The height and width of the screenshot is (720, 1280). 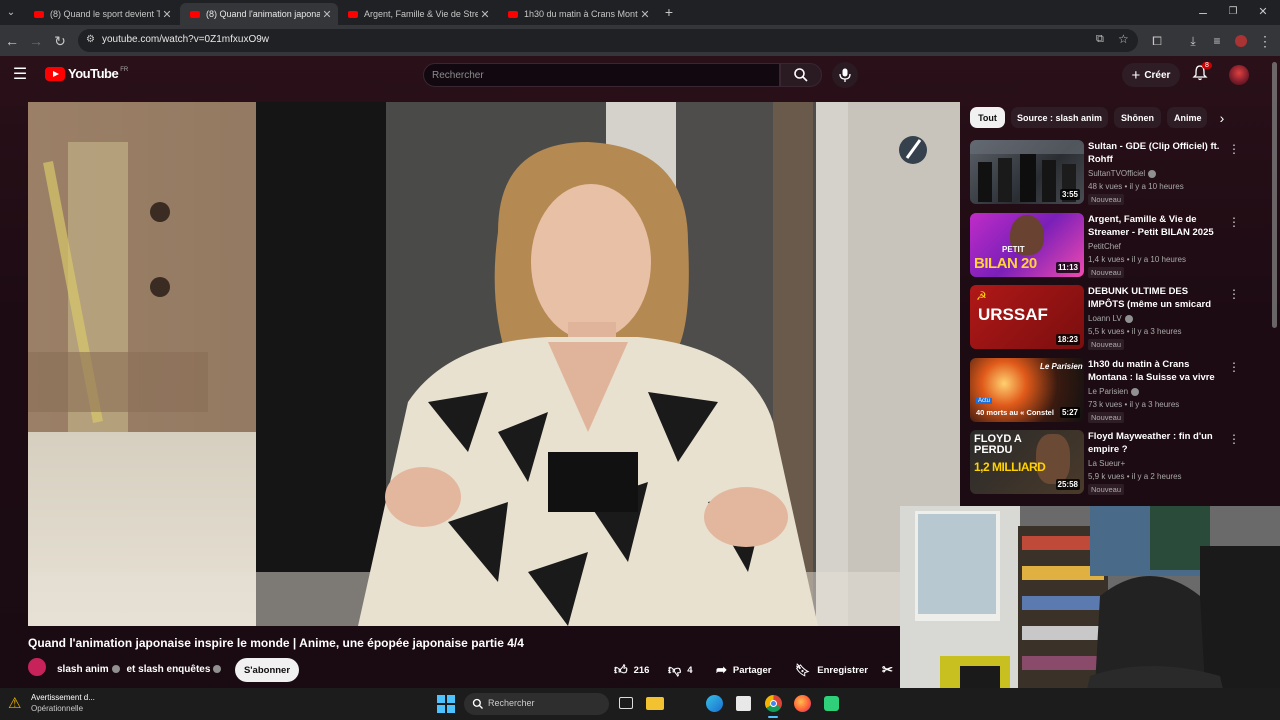 What do you see at coordinates (987, 117) in the screenshot?
I see `chip-all: Tout` at bounding box center [987, 117].